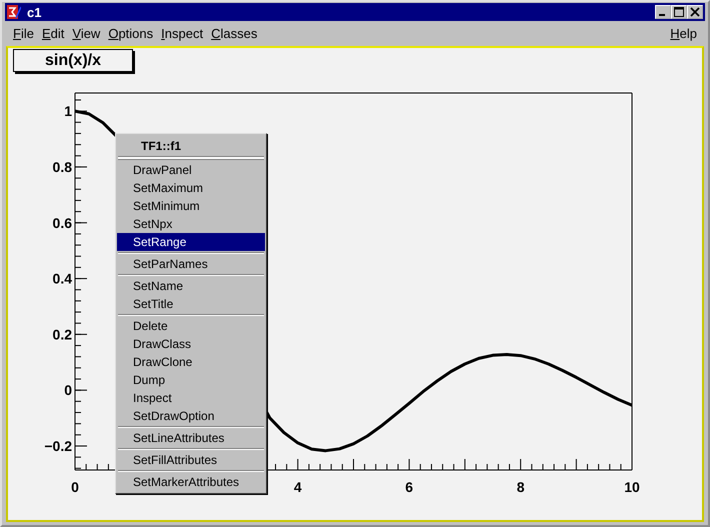 Image resolution: width=710 pixels, height=527 pixels. I want to click on minimize-icon, so click(662, 15).